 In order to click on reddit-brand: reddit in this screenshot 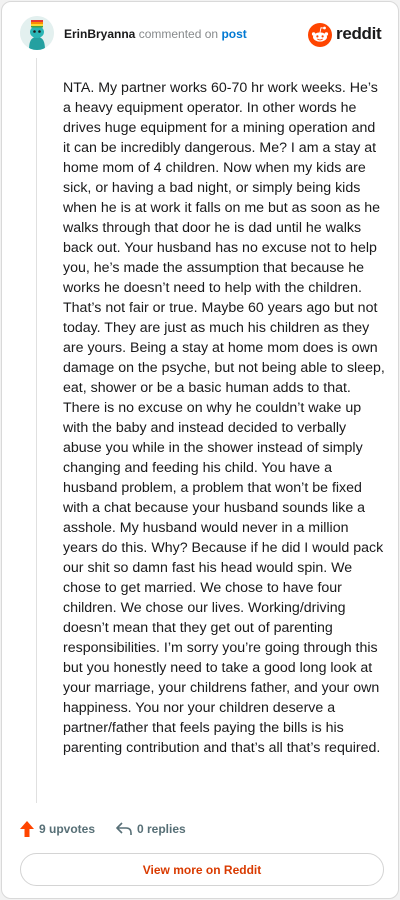, I will do `click(345, 35)`.